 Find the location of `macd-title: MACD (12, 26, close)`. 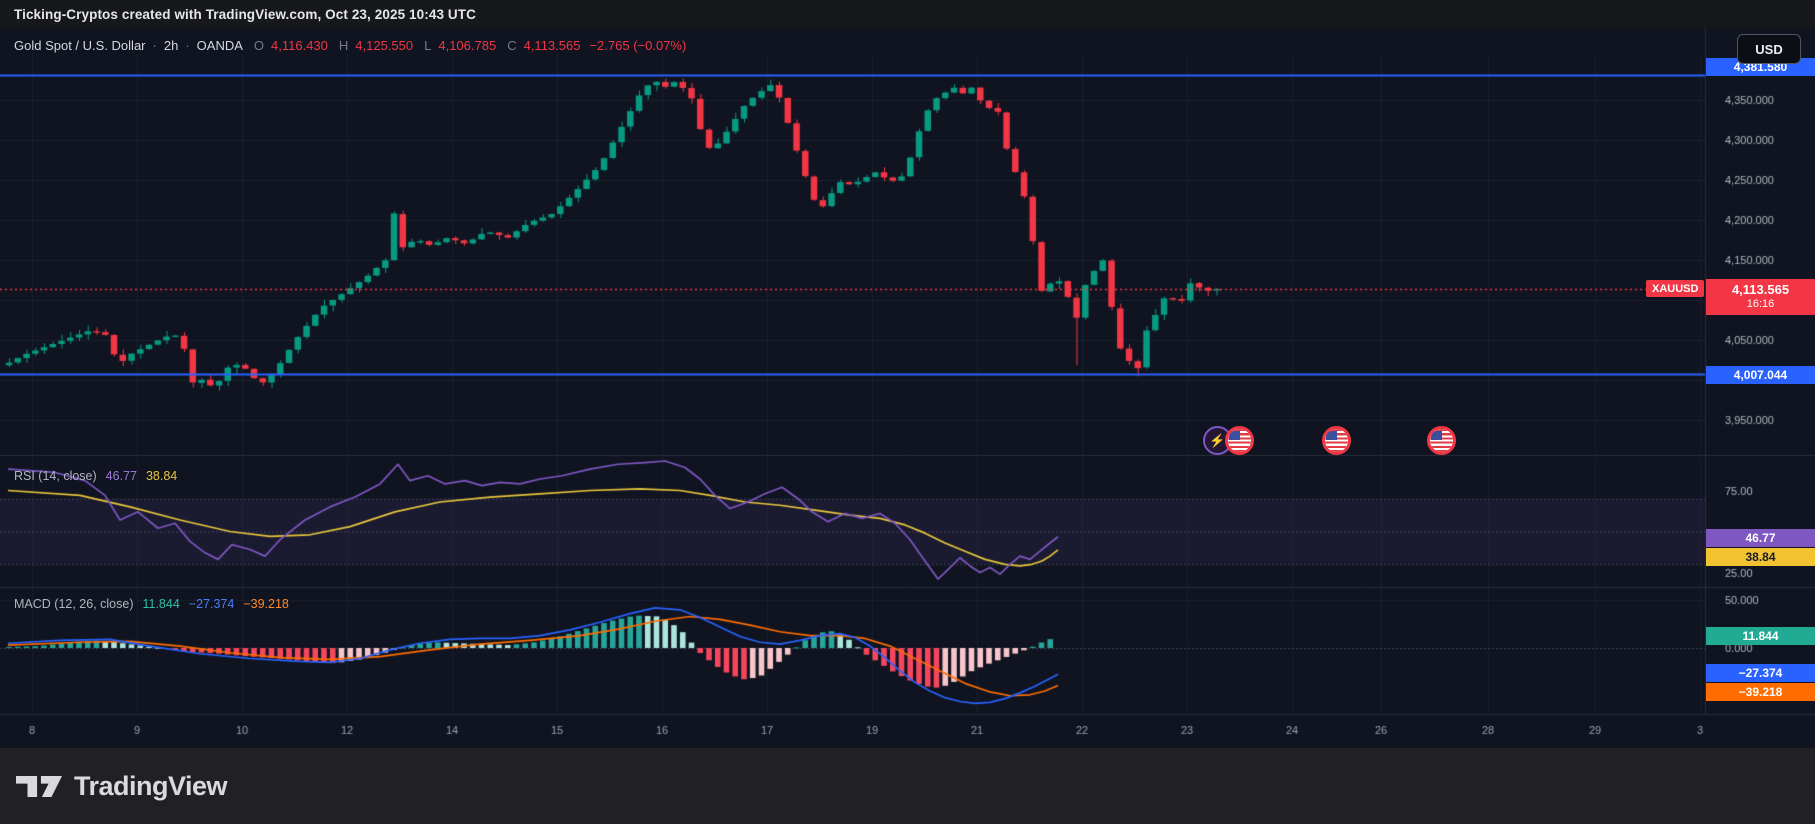

macd-title: MACD (12, 26, close) is located at coordinates (73, 604).